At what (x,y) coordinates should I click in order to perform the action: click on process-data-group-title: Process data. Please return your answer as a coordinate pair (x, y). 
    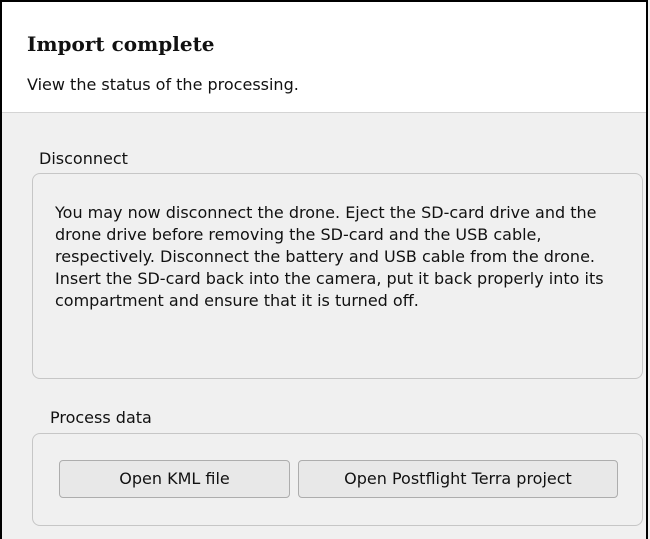
    Looking at the image, I should click on (101, 417).